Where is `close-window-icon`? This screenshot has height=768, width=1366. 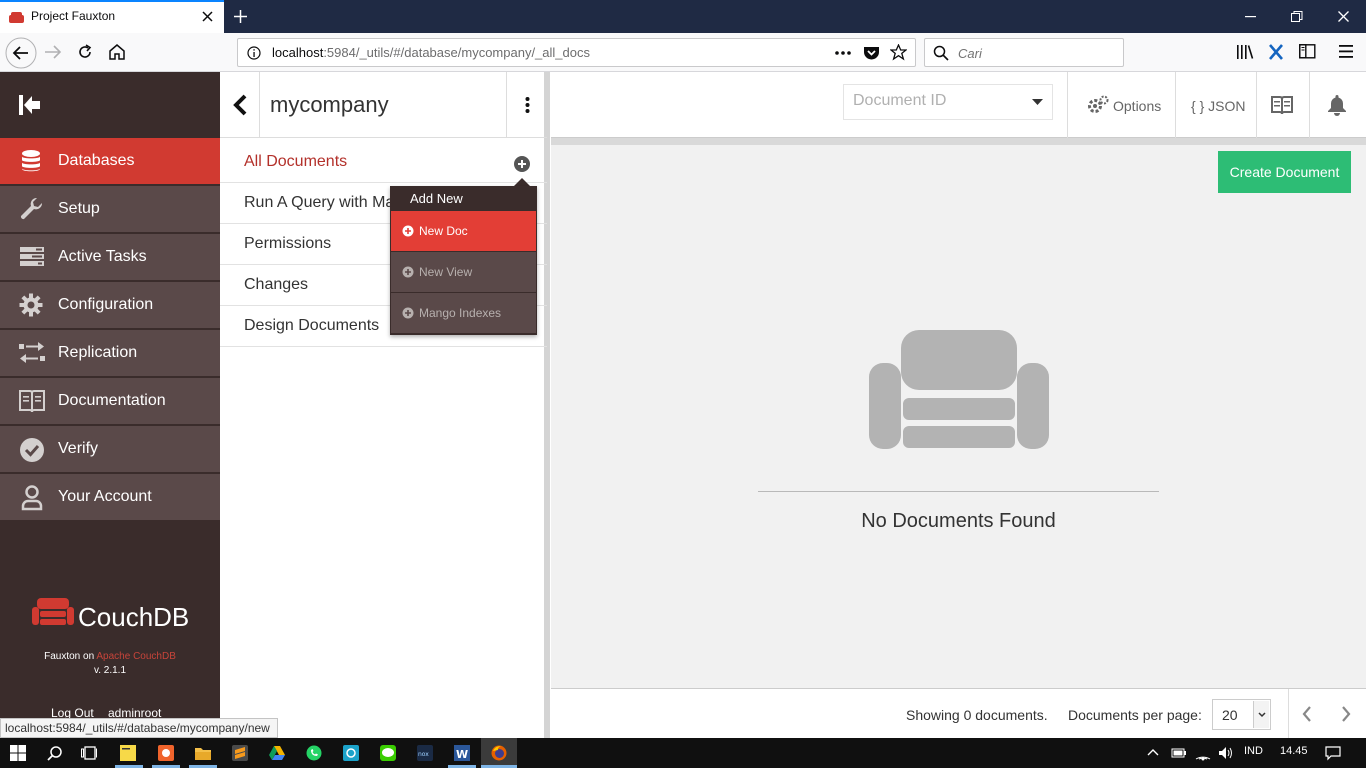 close-window-icon is located at coordinates (1343, 16).